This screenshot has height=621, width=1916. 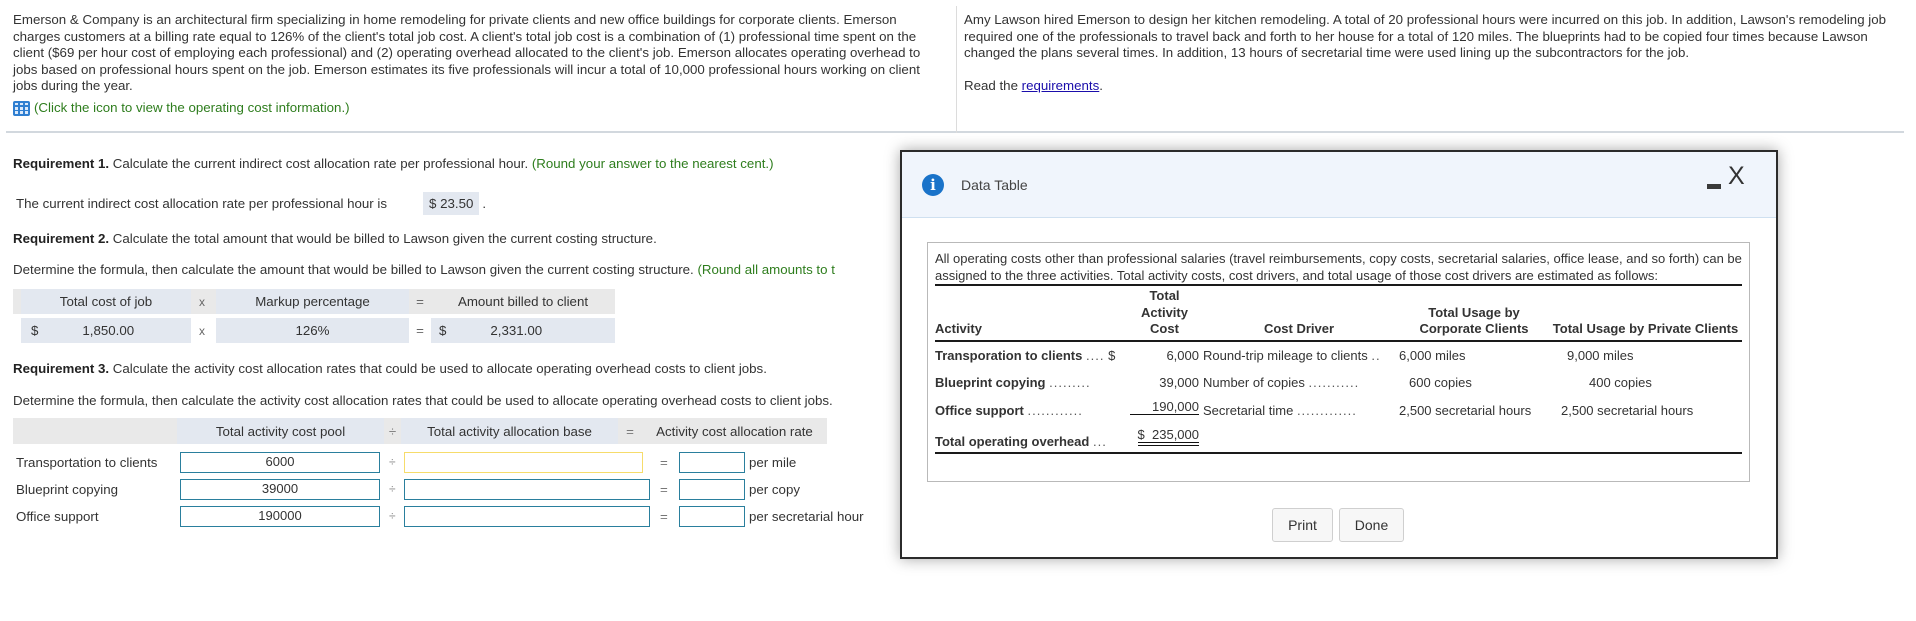 I want to click on table-total-row: Total operating overhead ... $ 235,000, so click(x=1338, y=439).